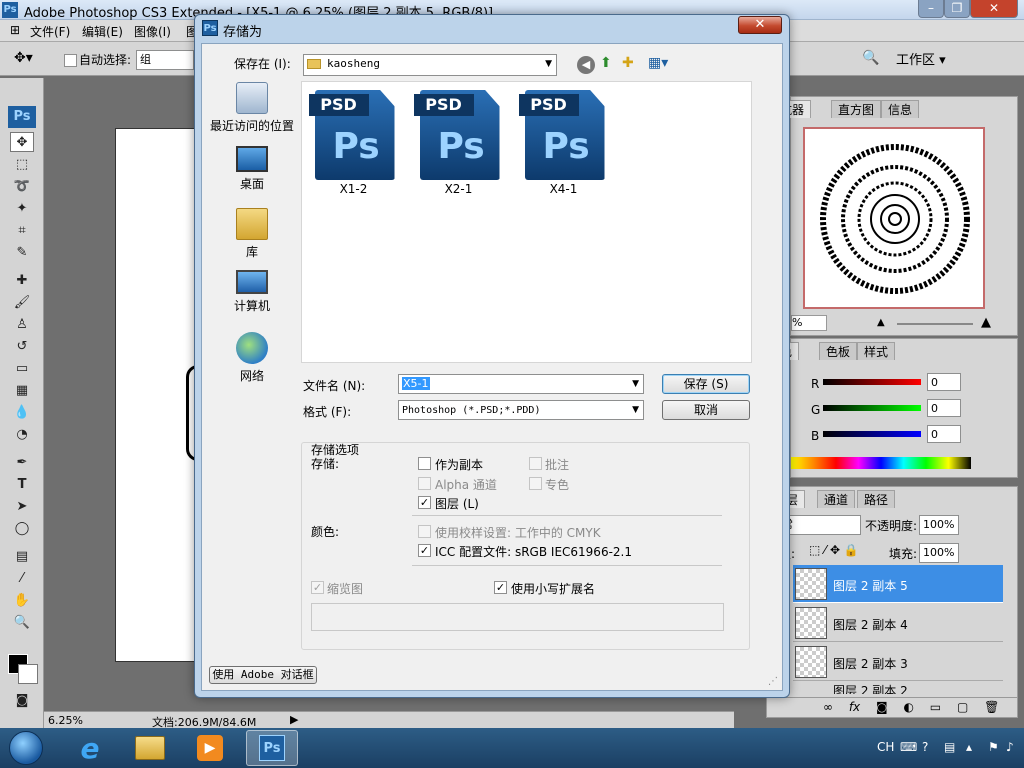 This screenshot has height=768, width=1024. What do you see at coordinates (22, 600) in the screenshot?
I see `hand-tool-icon: ✋` at bounding box center [22, 600].